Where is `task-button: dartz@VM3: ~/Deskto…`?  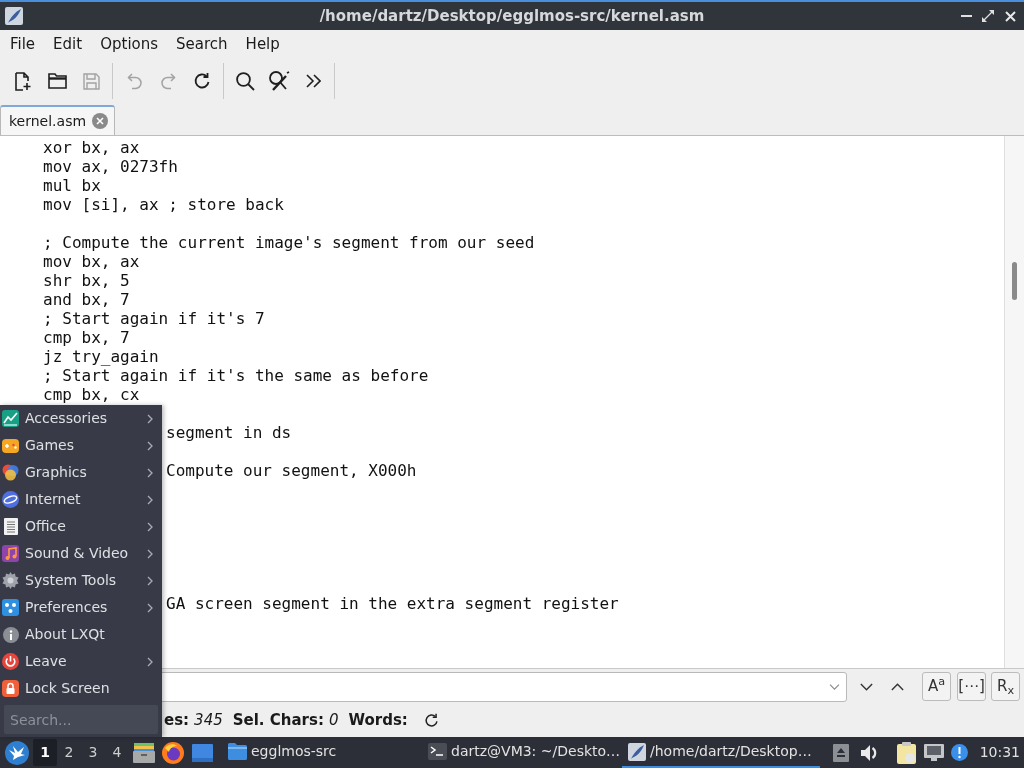
task-button: dartz@VM3: ~/Deskto… is located at coordinates (521, 752).